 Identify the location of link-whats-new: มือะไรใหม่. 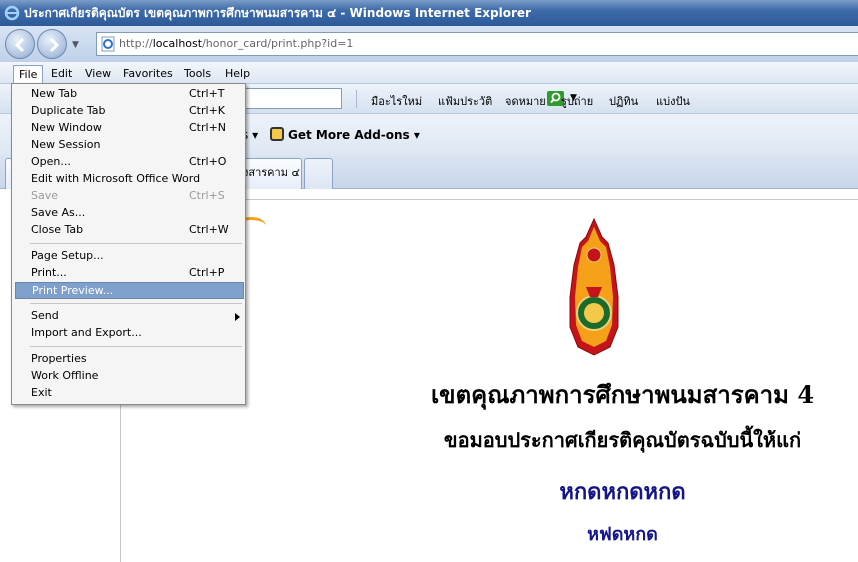
(396, 101).